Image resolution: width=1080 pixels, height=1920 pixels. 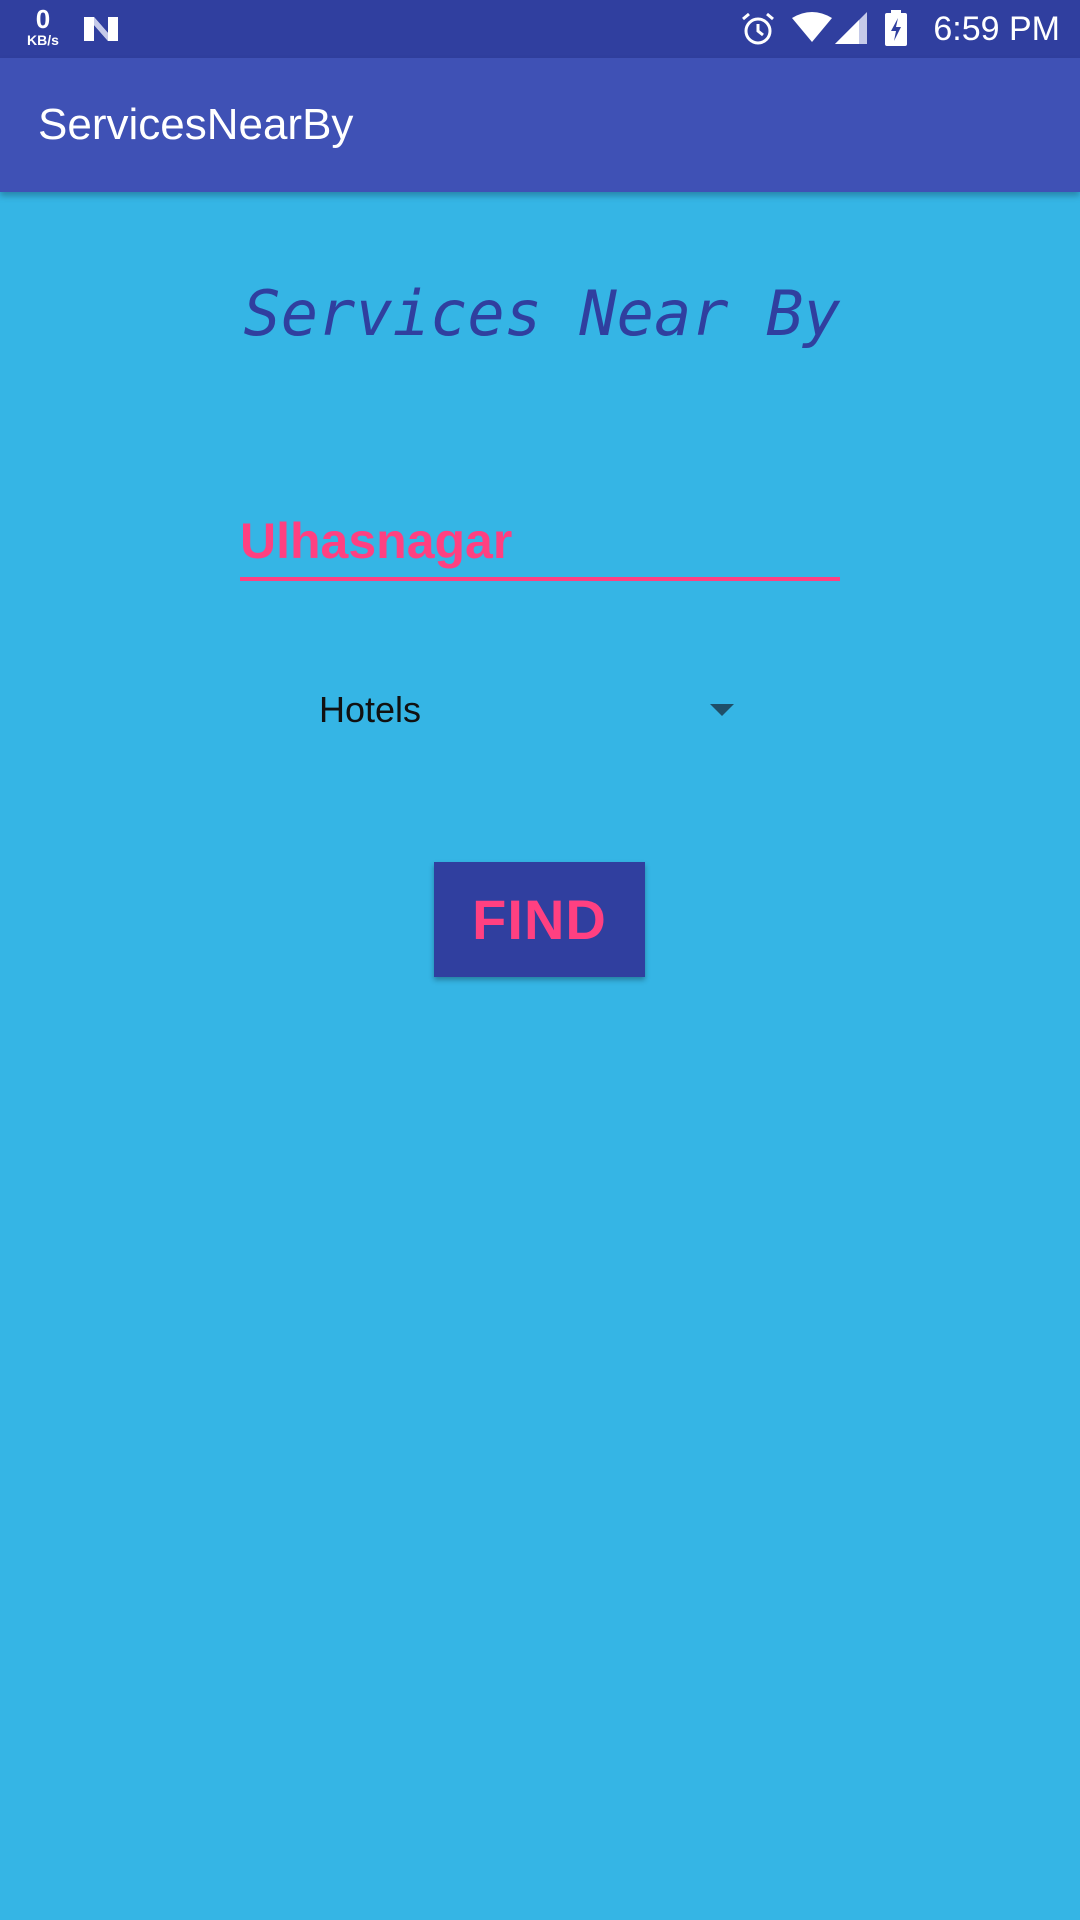 I want to click on cell-signal-icon, so click(x=851, y=28).